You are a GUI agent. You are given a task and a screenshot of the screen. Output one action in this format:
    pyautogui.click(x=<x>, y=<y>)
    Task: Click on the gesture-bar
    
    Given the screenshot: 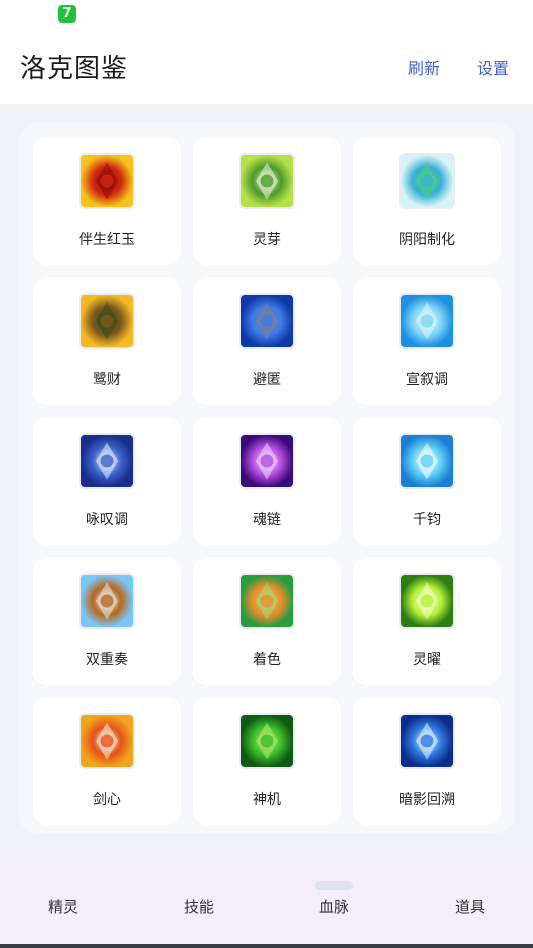 What is the action you would take?
    pyautogui.click(x=266, y=946)
    